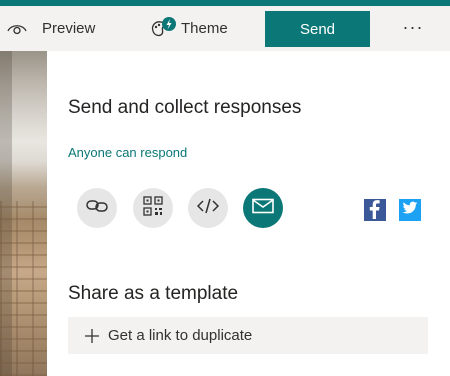 This screenshot has height=376, width=450. I want to click on audience-link: Anyone can respond, so click(127, 152).